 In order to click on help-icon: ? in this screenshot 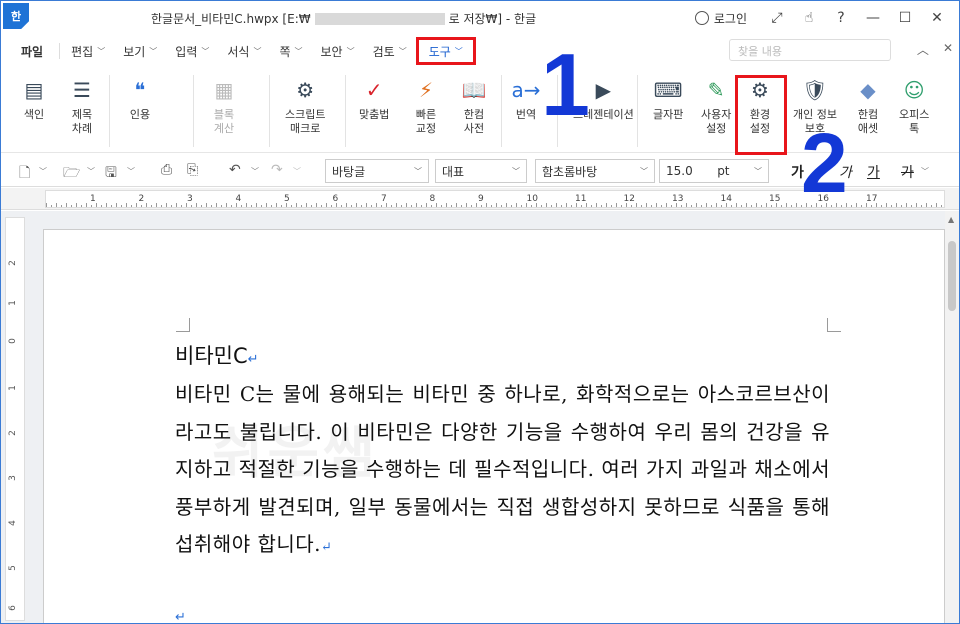, I will do `click(841, 18)`.